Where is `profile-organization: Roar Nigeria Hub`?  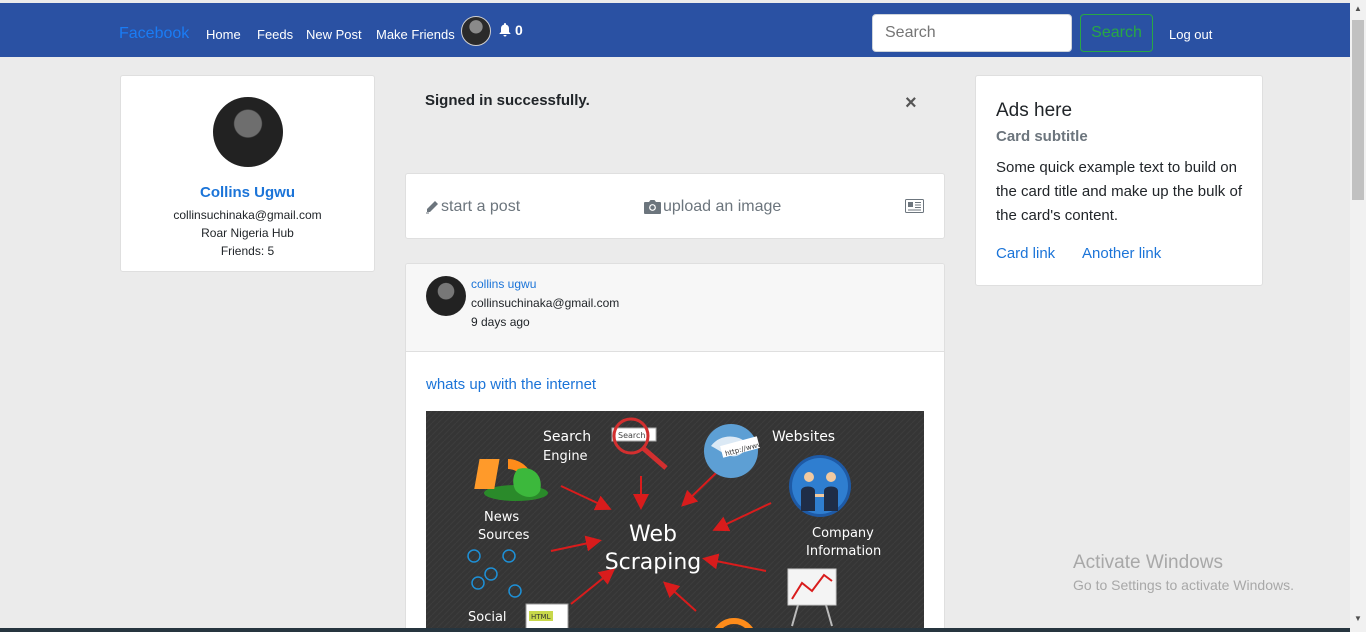
profile-organization: Roar Nigeria Hub is located at coordinates (247, 233).